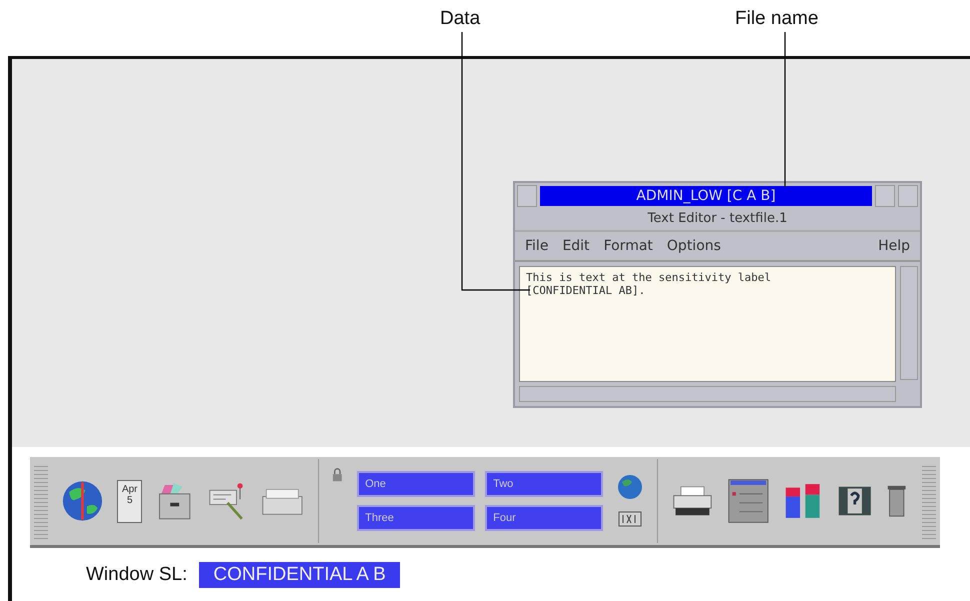 The width and height of the screenshot is (970, 601). What do you see at coordinates (909, 323) in the screenshot?
I see `vertical-scrollbar` at bounding box center [909, 323].